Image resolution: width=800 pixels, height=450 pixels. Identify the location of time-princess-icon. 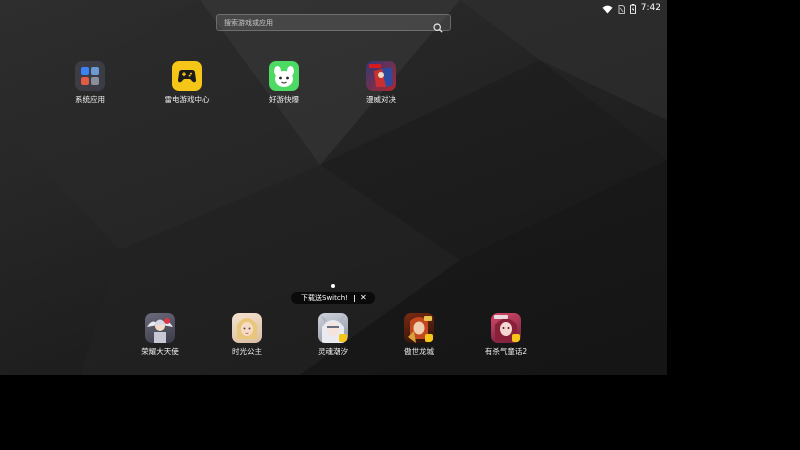
(247, 328).